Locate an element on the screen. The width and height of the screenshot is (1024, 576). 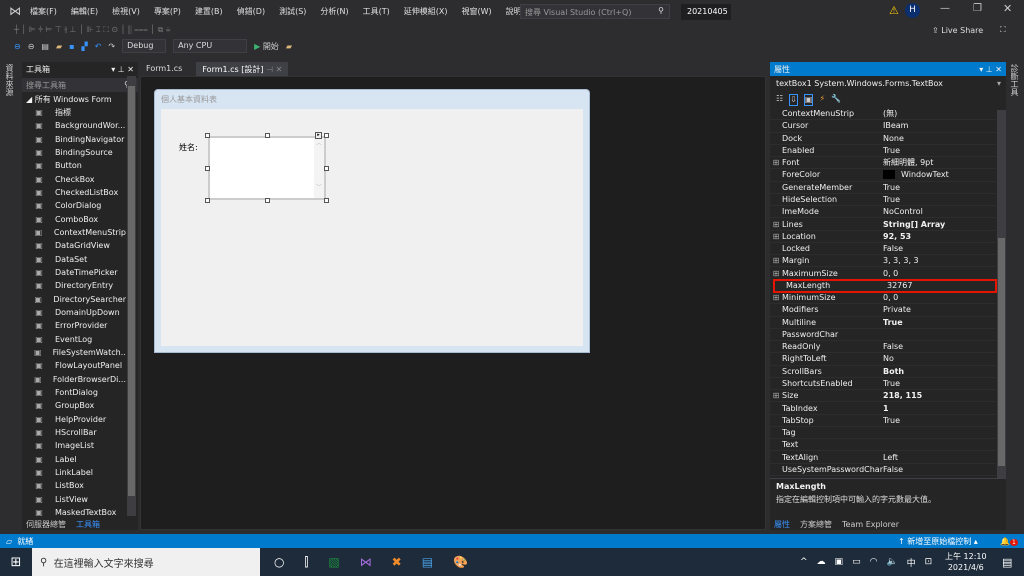
scroll-thumb is located at coordinates (1001, 352).